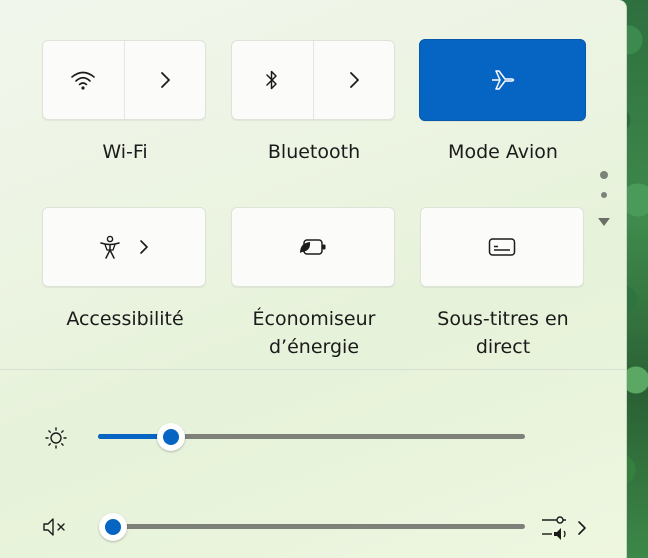 The image size is (648, 558). What do you see at coordinates (314, 333) in the screenshot?
I see `energy-saver-label: Économiseur d’énergie` at bounding box center [314, 333].